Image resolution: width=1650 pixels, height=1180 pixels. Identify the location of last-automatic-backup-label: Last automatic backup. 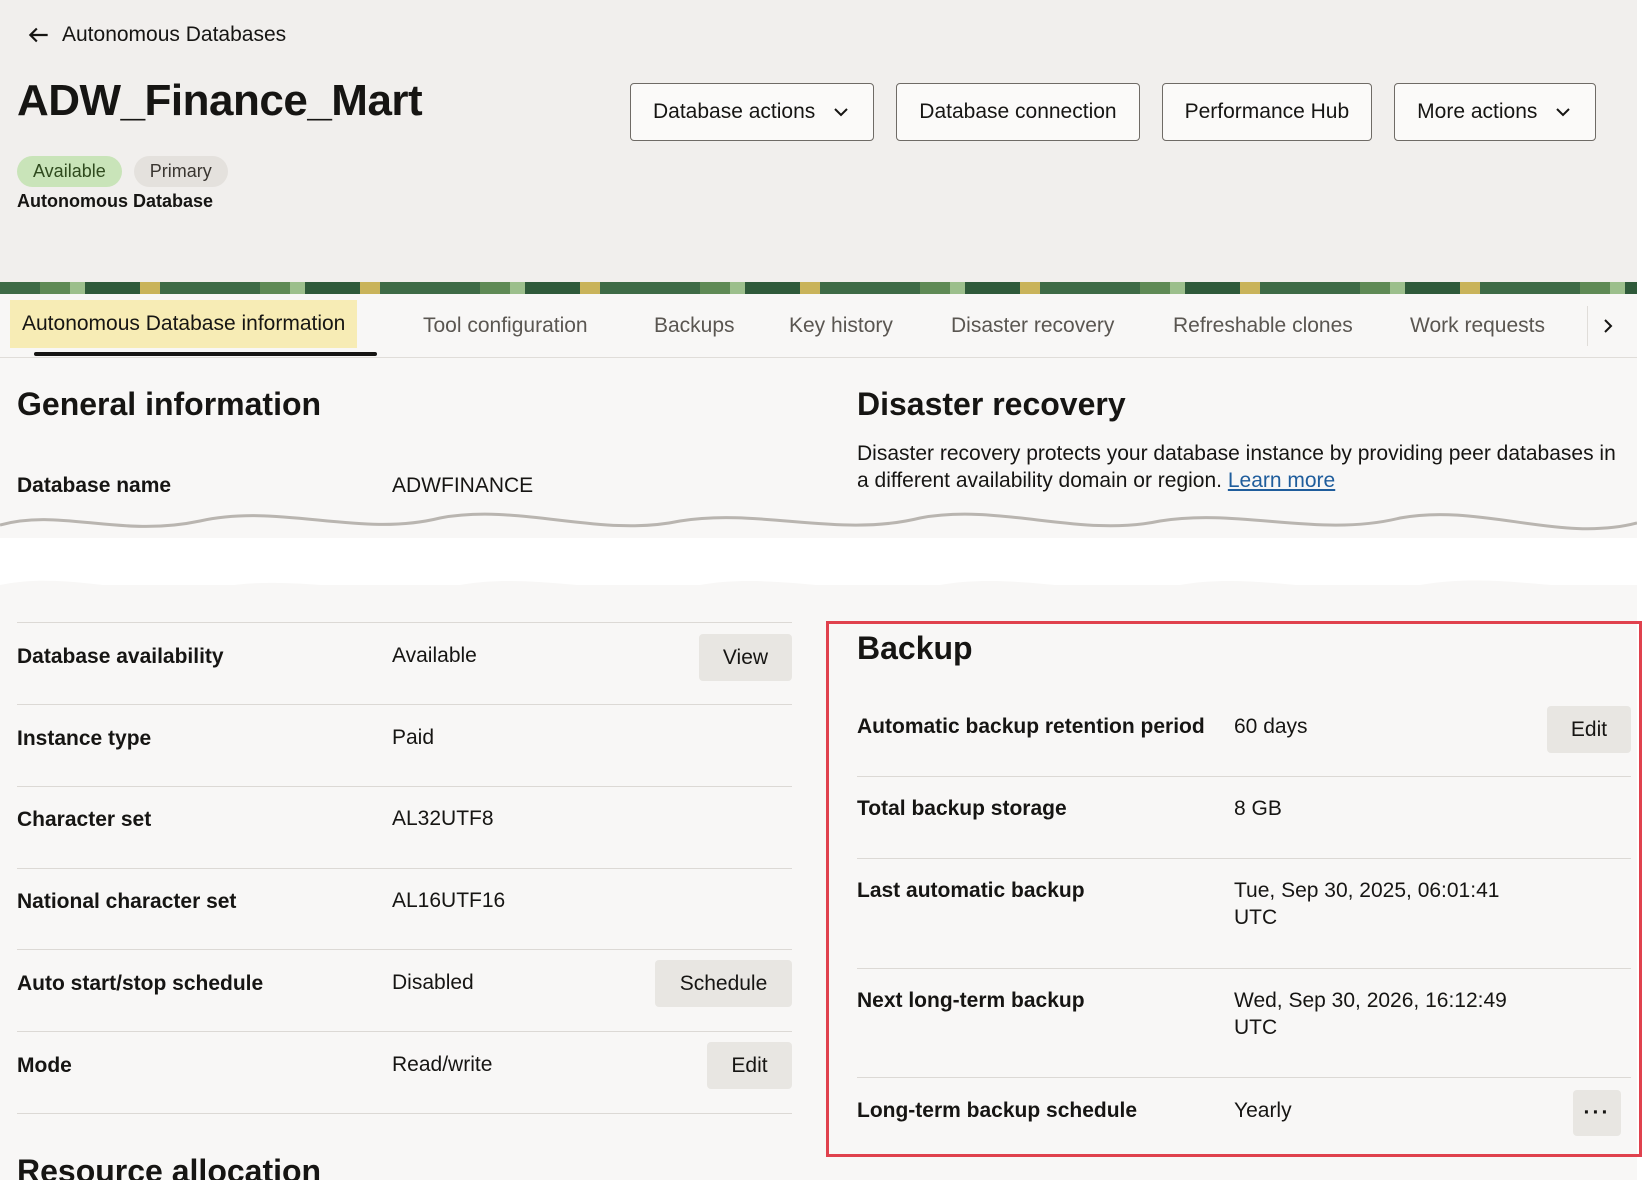
(971, 890).